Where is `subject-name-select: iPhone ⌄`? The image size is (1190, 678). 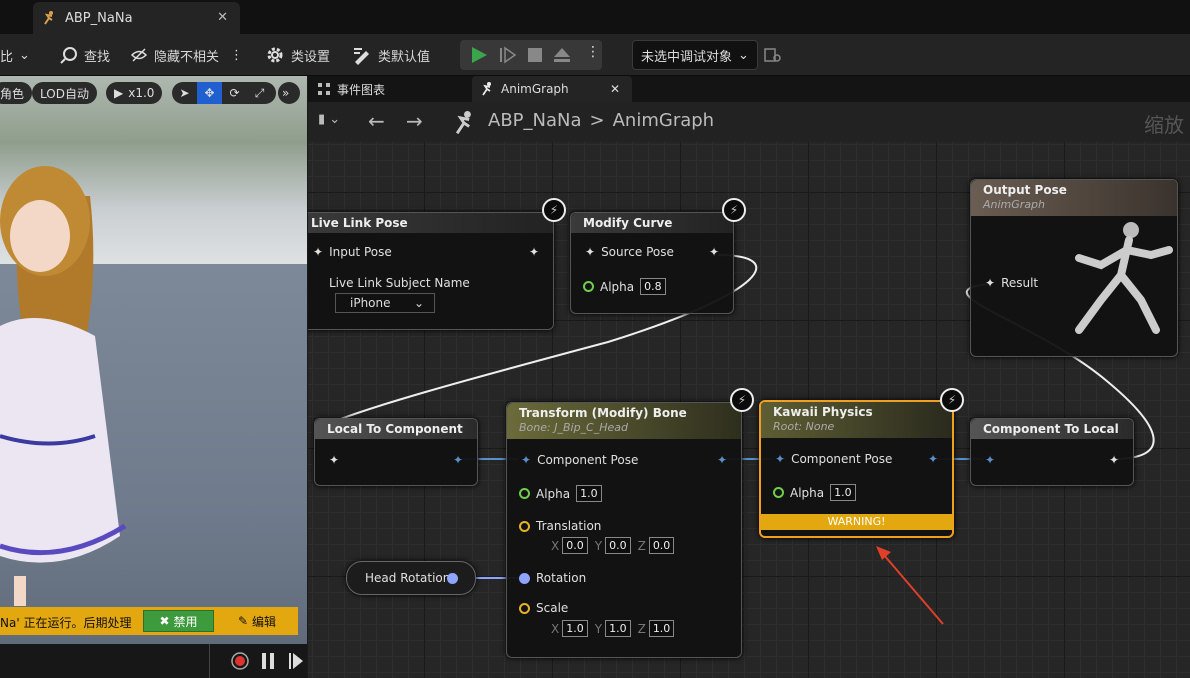 subject-name-select: iPhone ⌄ is located at coordinates (385, 303).